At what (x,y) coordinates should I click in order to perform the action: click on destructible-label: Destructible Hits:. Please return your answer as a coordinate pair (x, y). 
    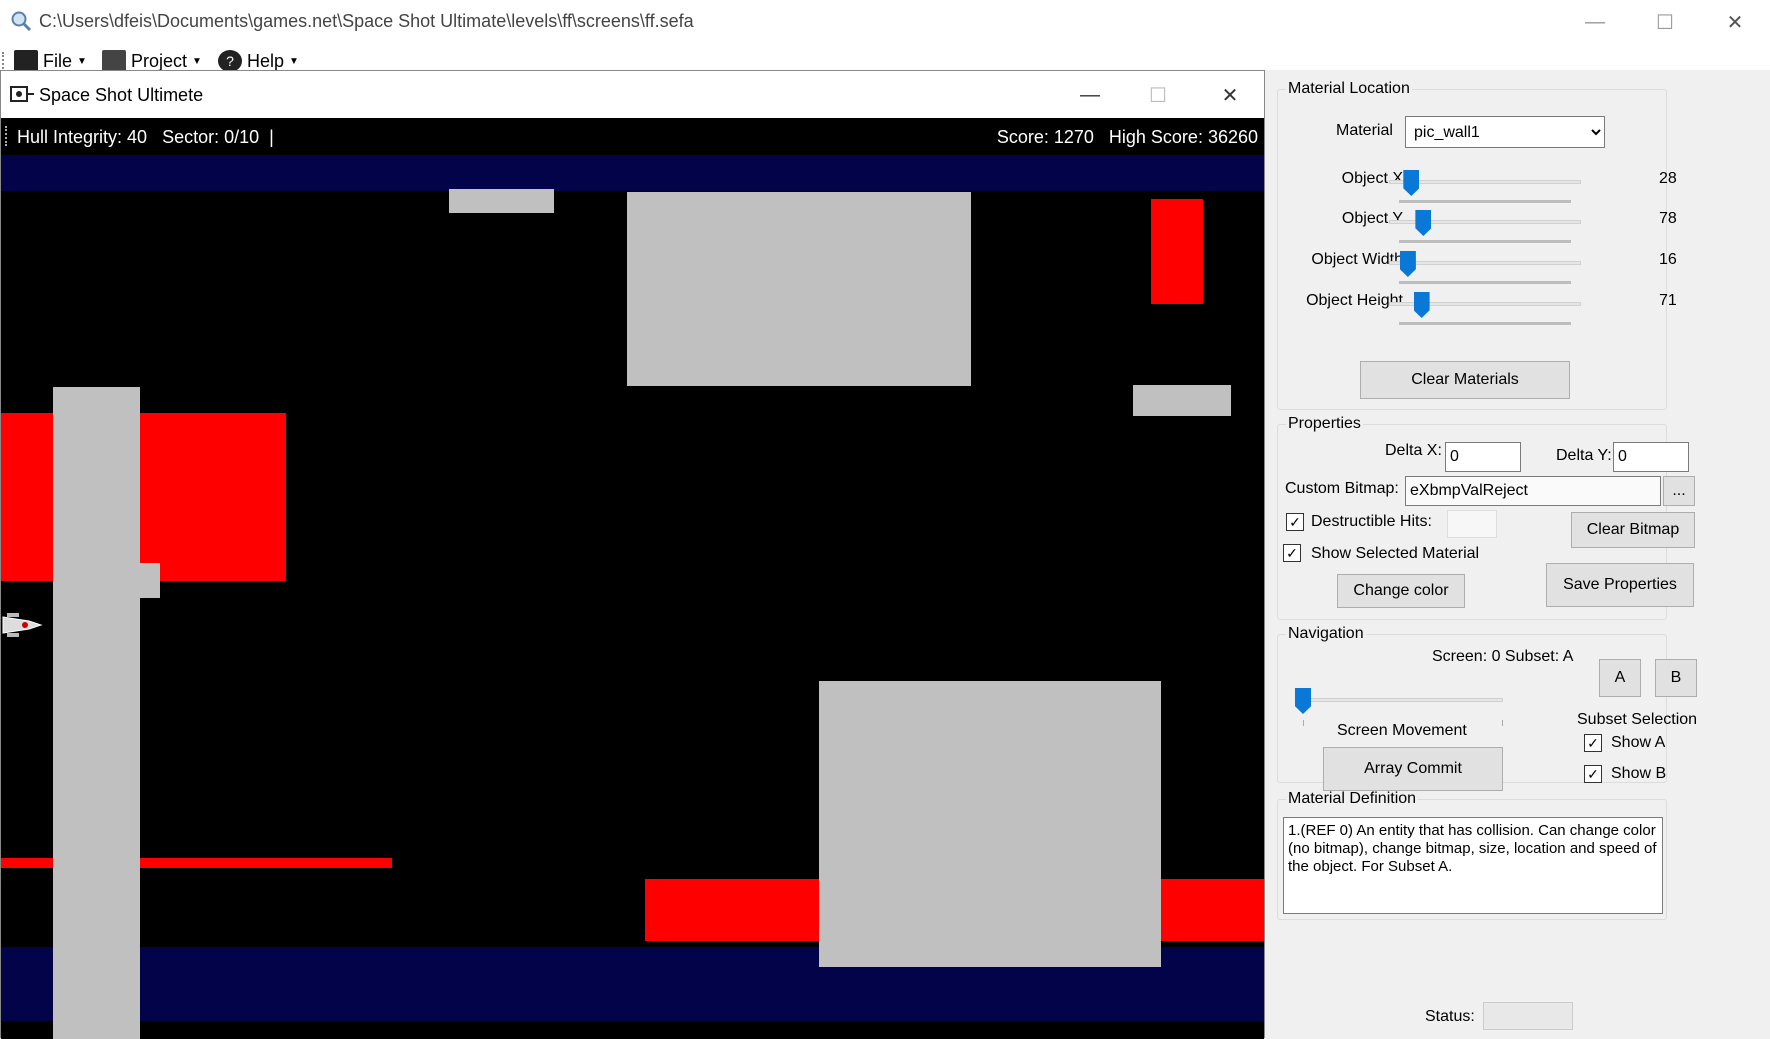
    Looking at the image, I should click on (1371, 521).